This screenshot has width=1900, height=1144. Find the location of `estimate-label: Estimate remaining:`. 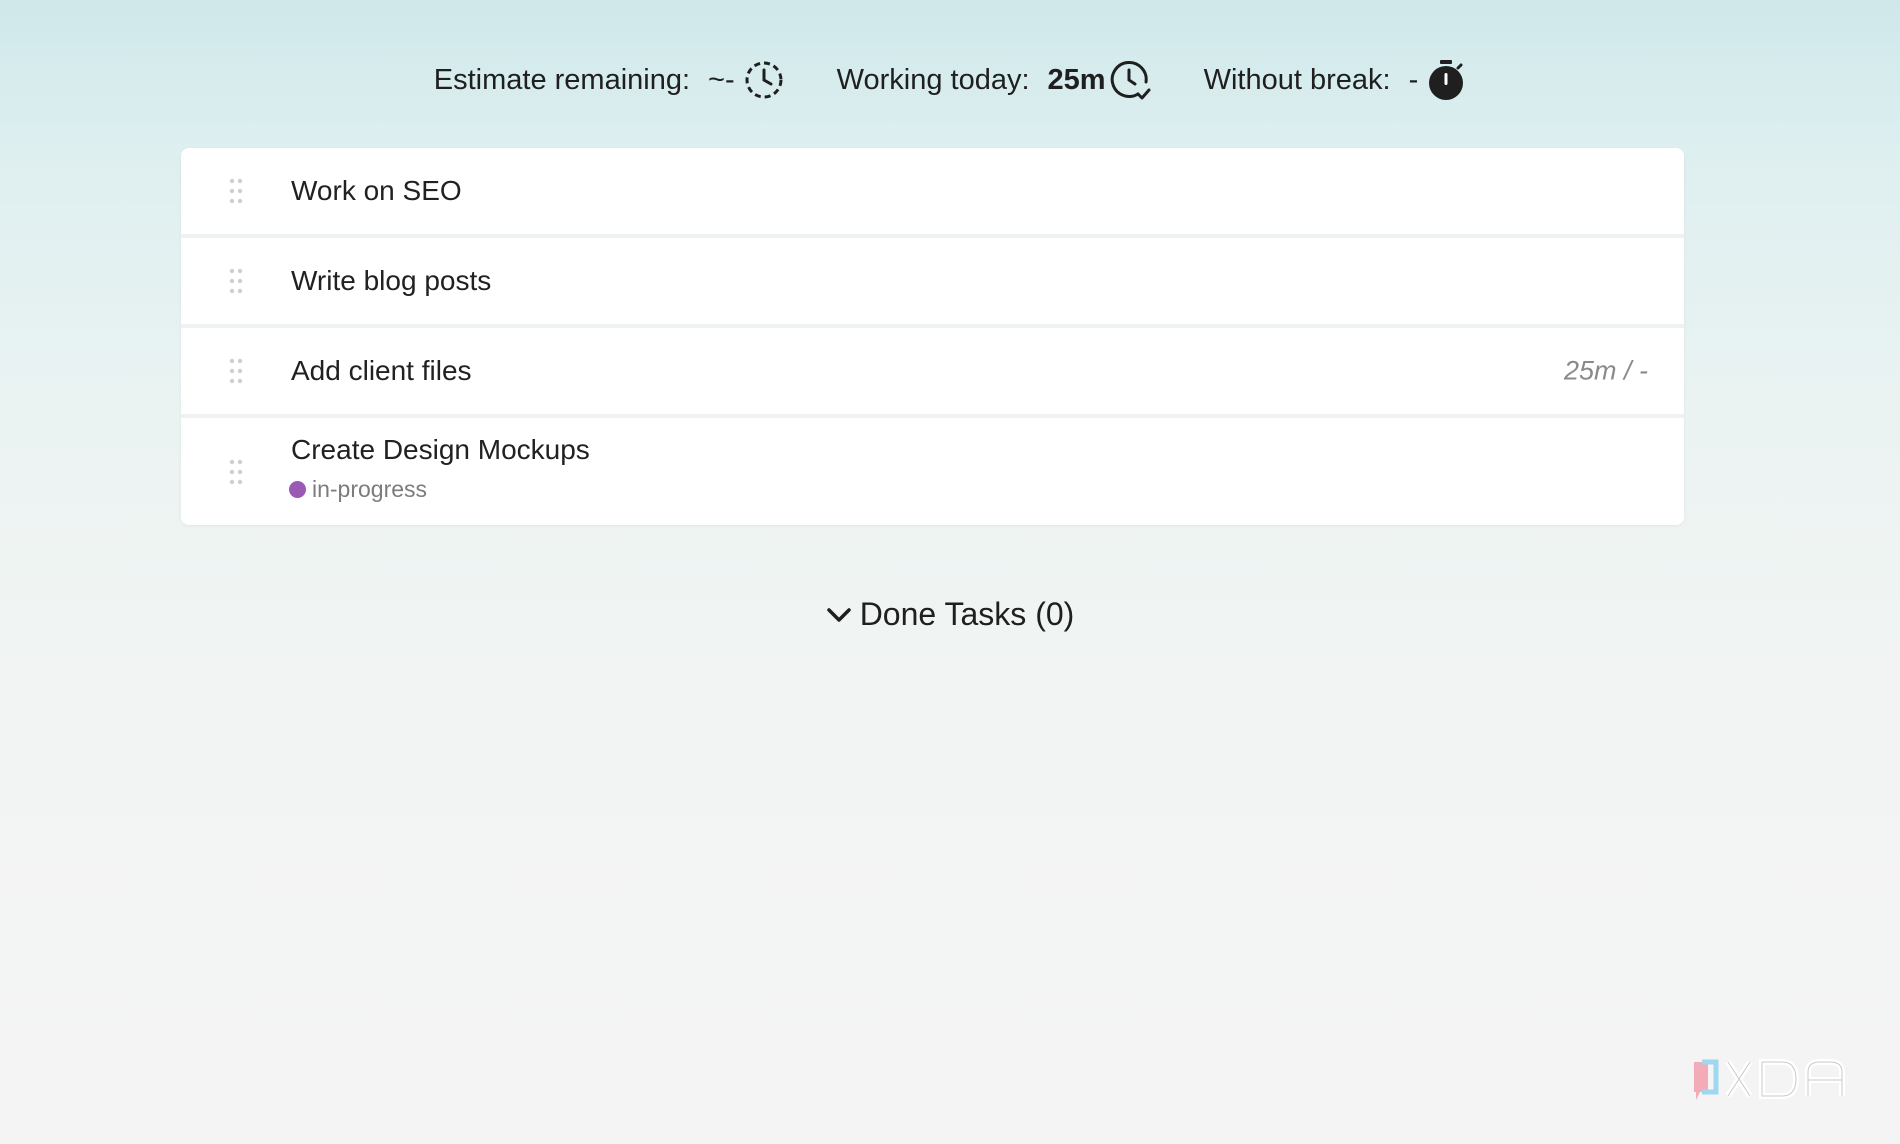

estimate-label: Estimate remaining: is located at coordinates (562, 79).